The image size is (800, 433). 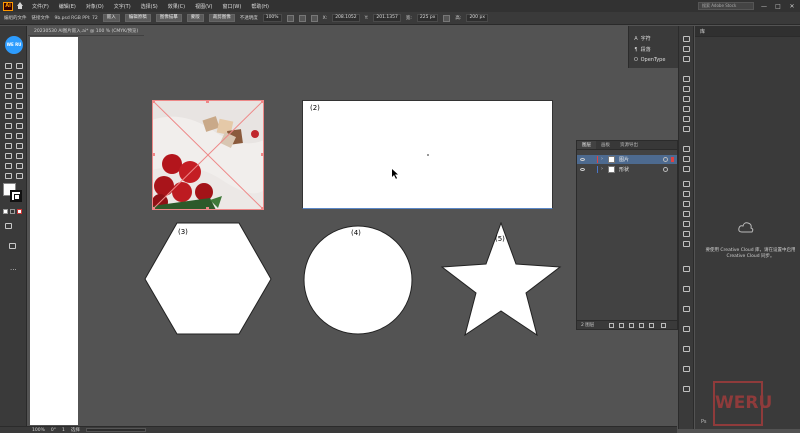 What do you see at coordinates (624, 159) in the screenshot?
I see `layer-name: 图片` at bounding box center [624, 159].